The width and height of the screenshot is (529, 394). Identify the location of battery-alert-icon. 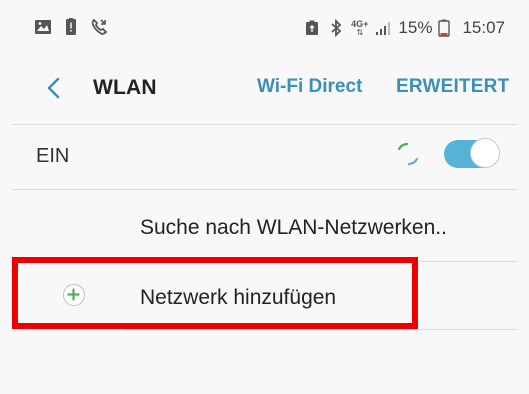
(71, 27).